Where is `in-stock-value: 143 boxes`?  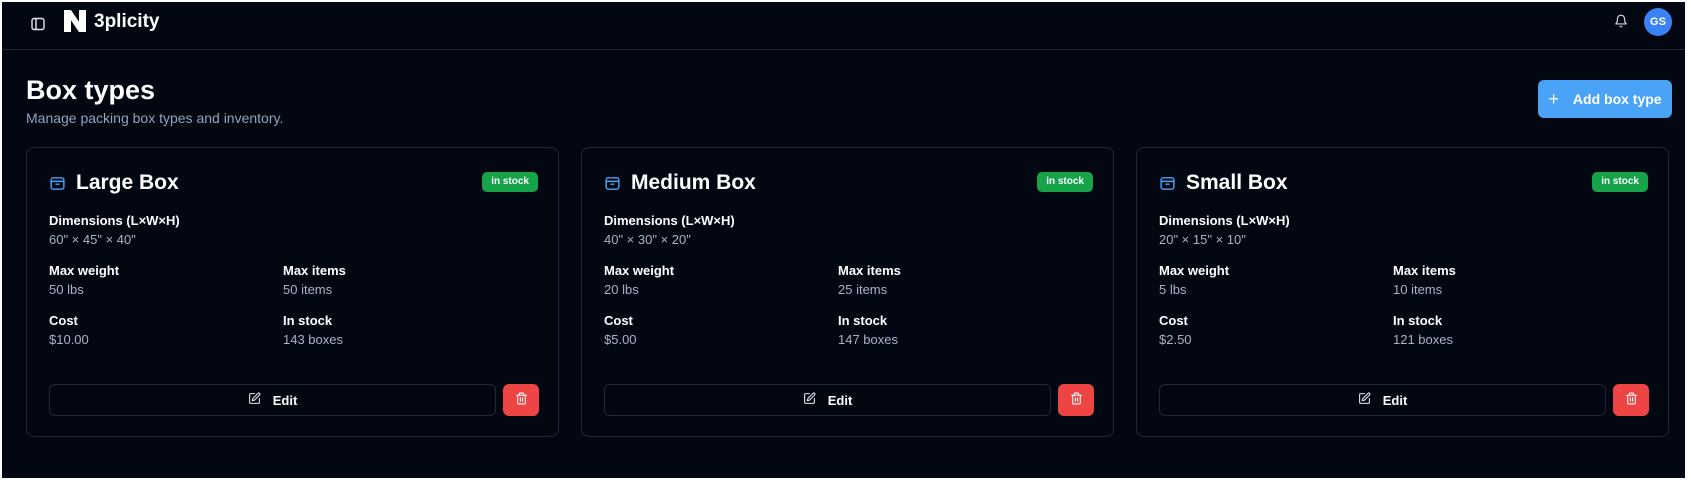
in-stock-value: 143 boxes is located at coordinates (313, 339).